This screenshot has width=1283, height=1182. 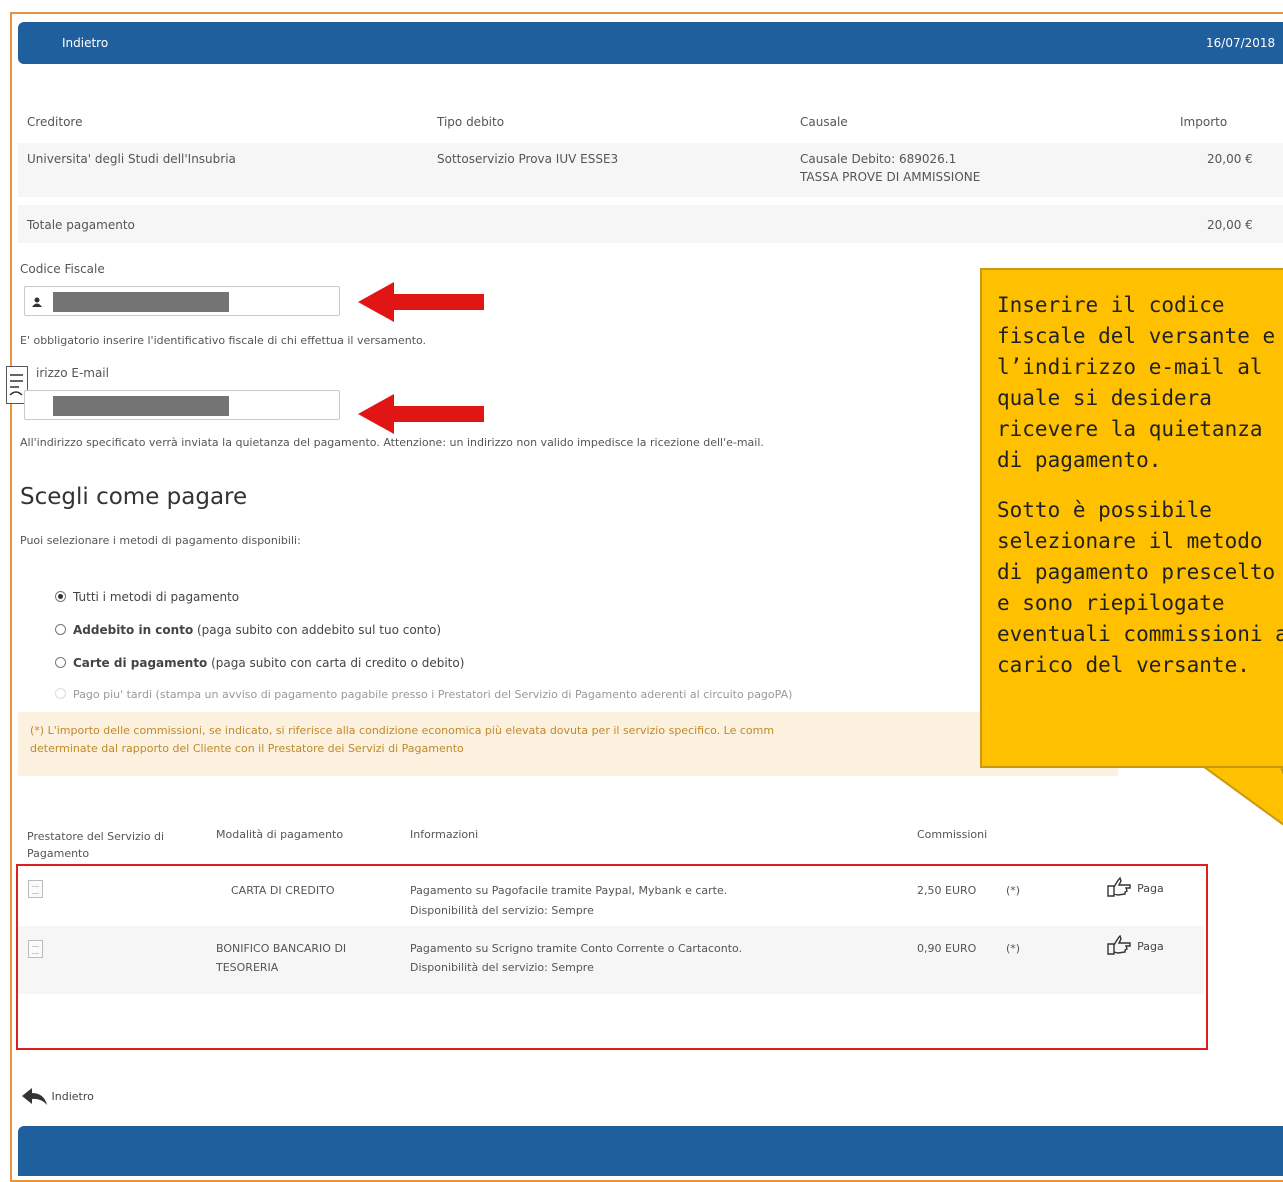 What do you see at coordinates (55, 122) in the screenshot?
I see `col-creditore: Creditore` at bounding box center [55, 122].